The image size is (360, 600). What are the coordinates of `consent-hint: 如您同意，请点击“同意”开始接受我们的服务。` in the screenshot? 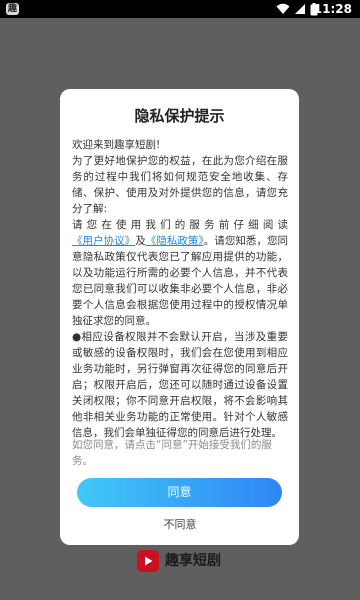 It's located at (172, 453).